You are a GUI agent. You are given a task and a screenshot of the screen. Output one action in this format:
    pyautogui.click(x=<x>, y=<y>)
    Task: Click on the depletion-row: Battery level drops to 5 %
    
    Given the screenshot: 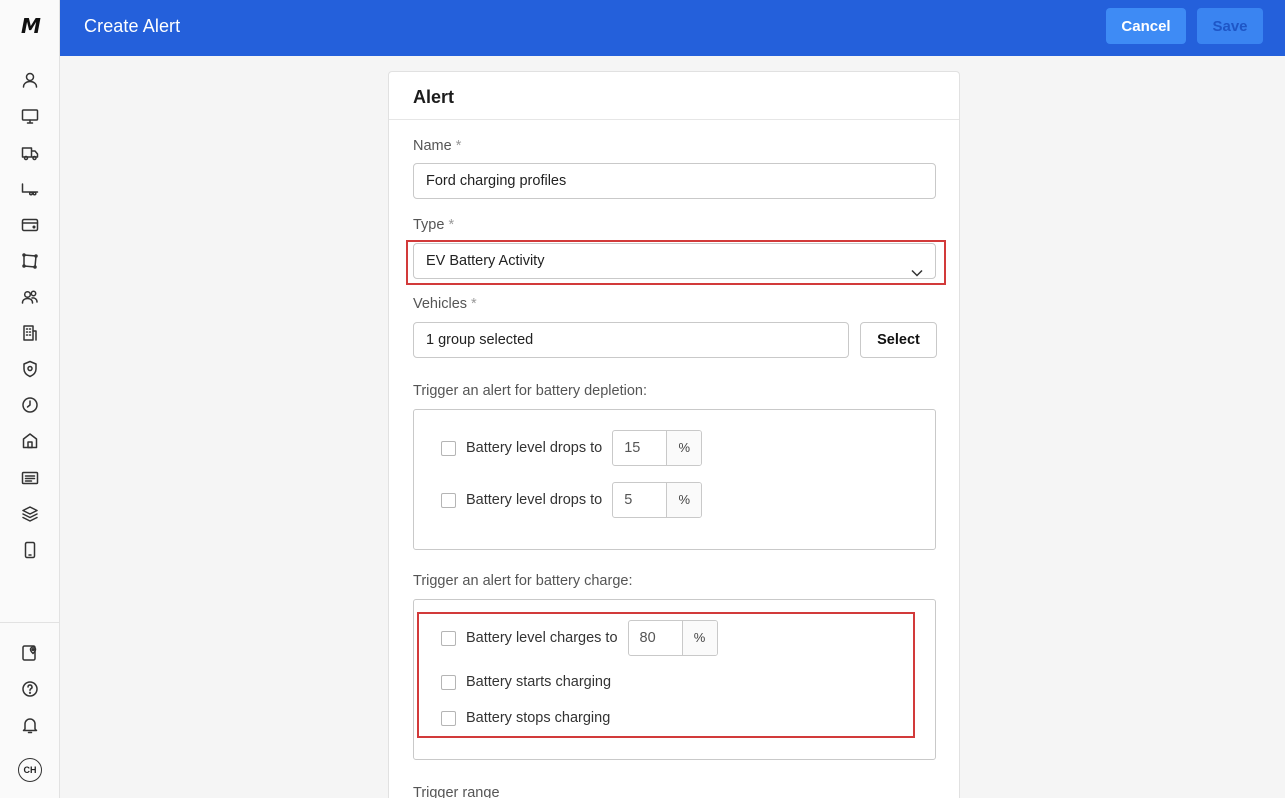 What is the action you would take?
    pyautogui.click(x=572, y=500)
    